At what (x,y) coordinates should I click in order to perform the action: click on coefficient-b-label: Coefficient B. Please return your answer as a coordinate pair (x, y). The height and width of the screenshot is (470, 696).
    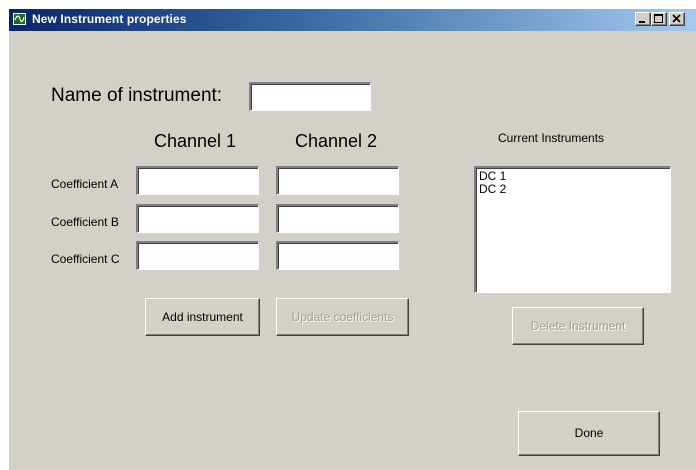
    Looking at the image, I should click on (85, 222).